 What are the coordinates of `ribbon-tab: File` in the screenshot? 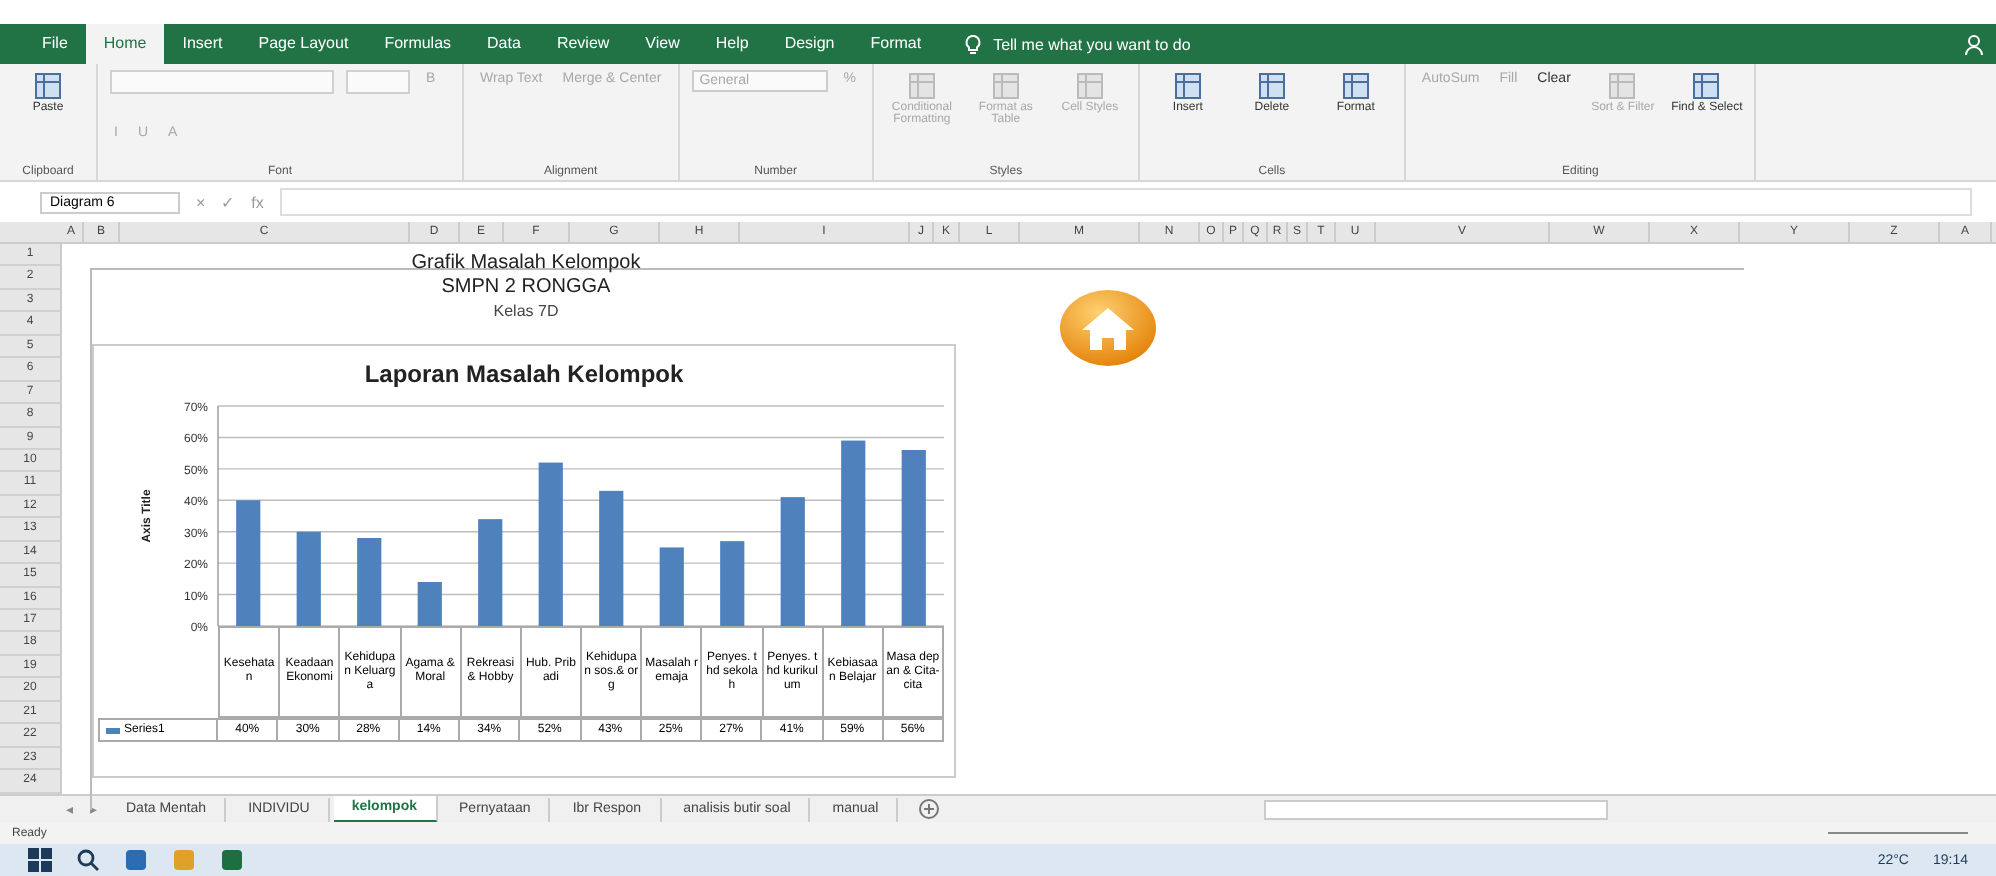 It's located at (55, 44).